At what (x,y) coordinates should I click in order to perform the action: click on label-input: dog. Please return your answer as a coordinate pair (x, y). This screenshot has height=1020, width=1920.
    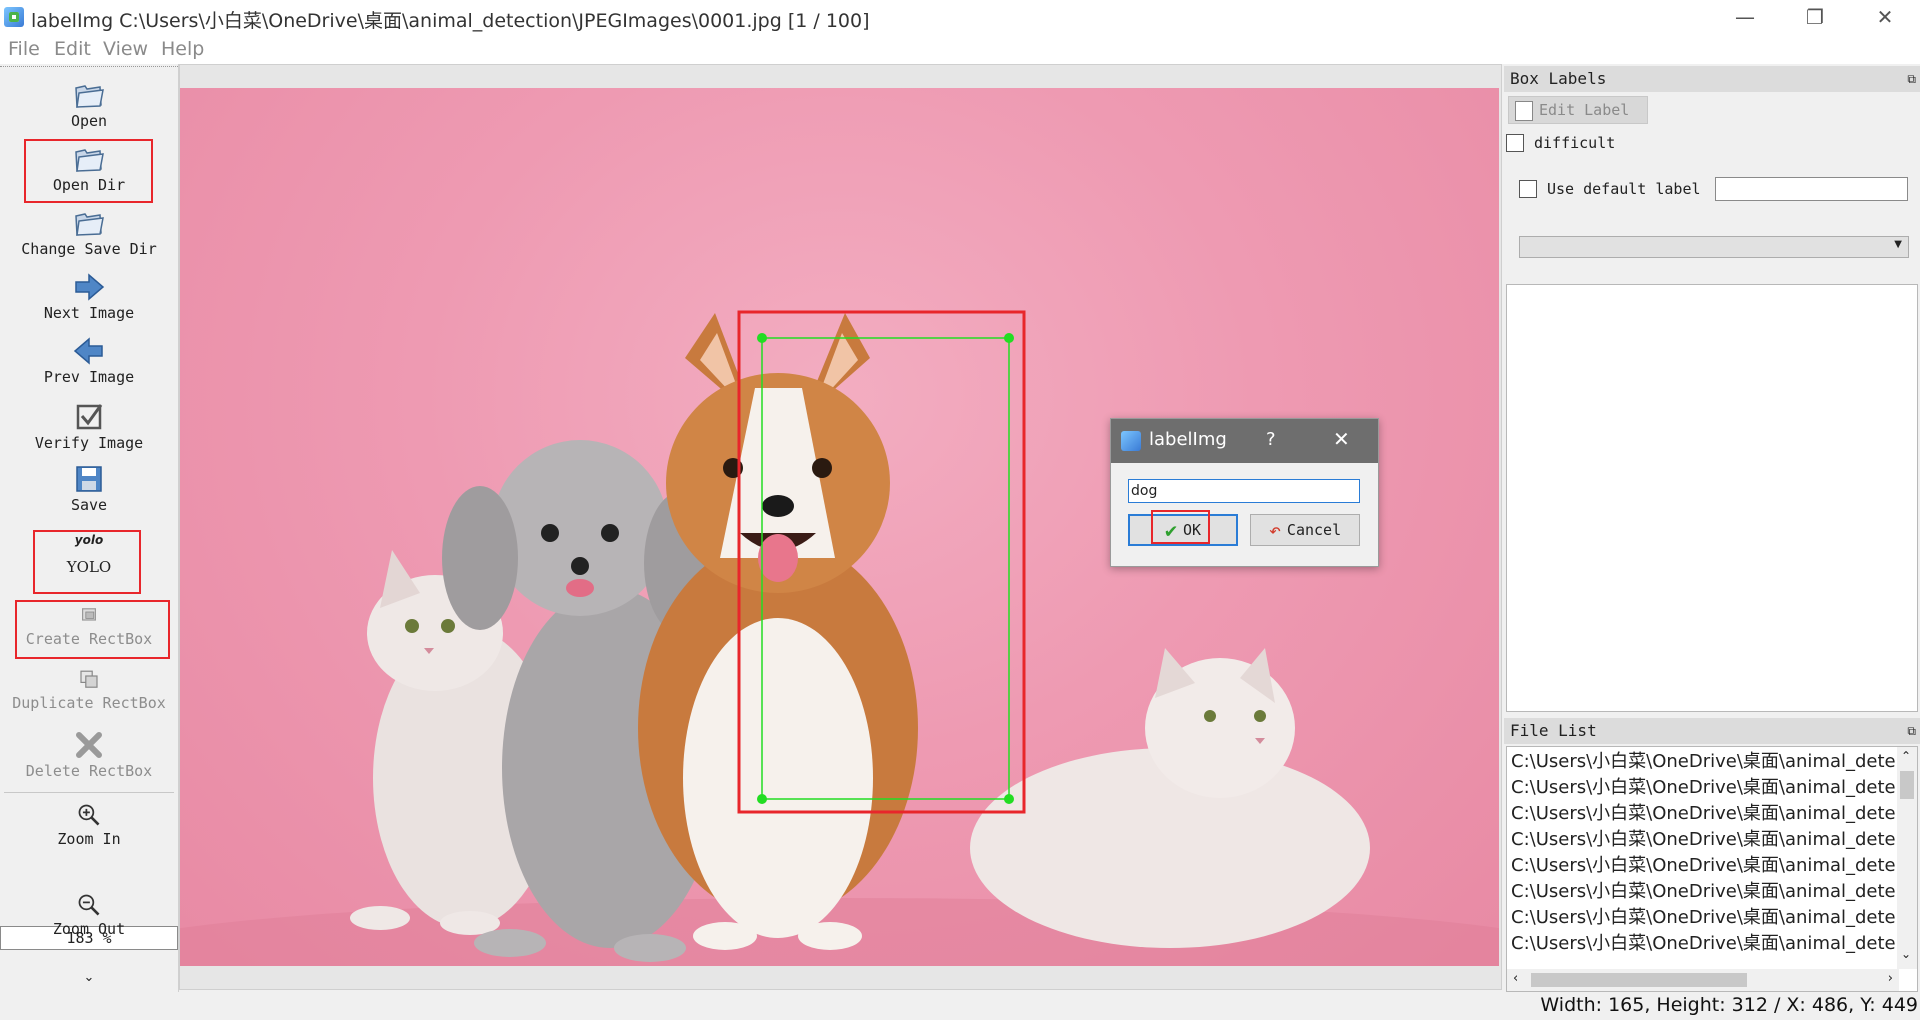
    Looking at the image, I should click on (1244, 491).